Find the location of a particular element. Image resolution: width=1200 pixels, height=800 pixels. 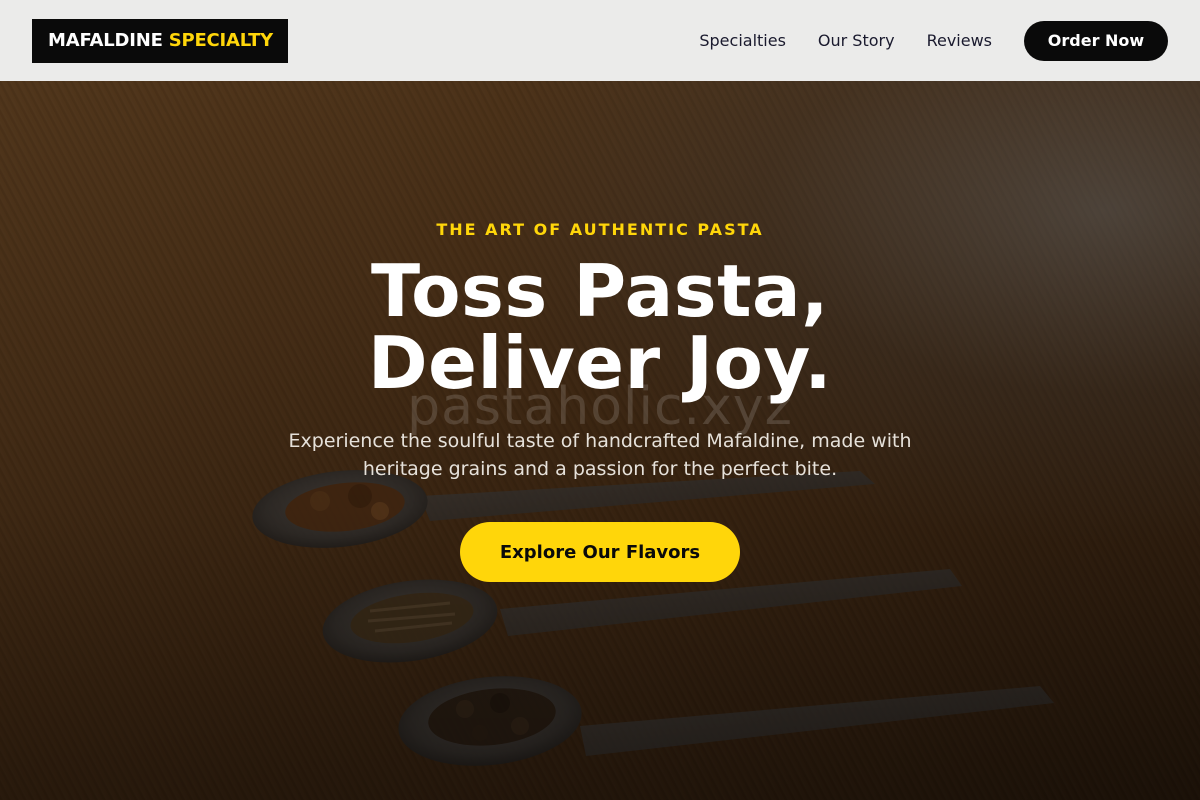

brand-logo-accent-text: SPECIALTY is located at coordinates (220, 40).